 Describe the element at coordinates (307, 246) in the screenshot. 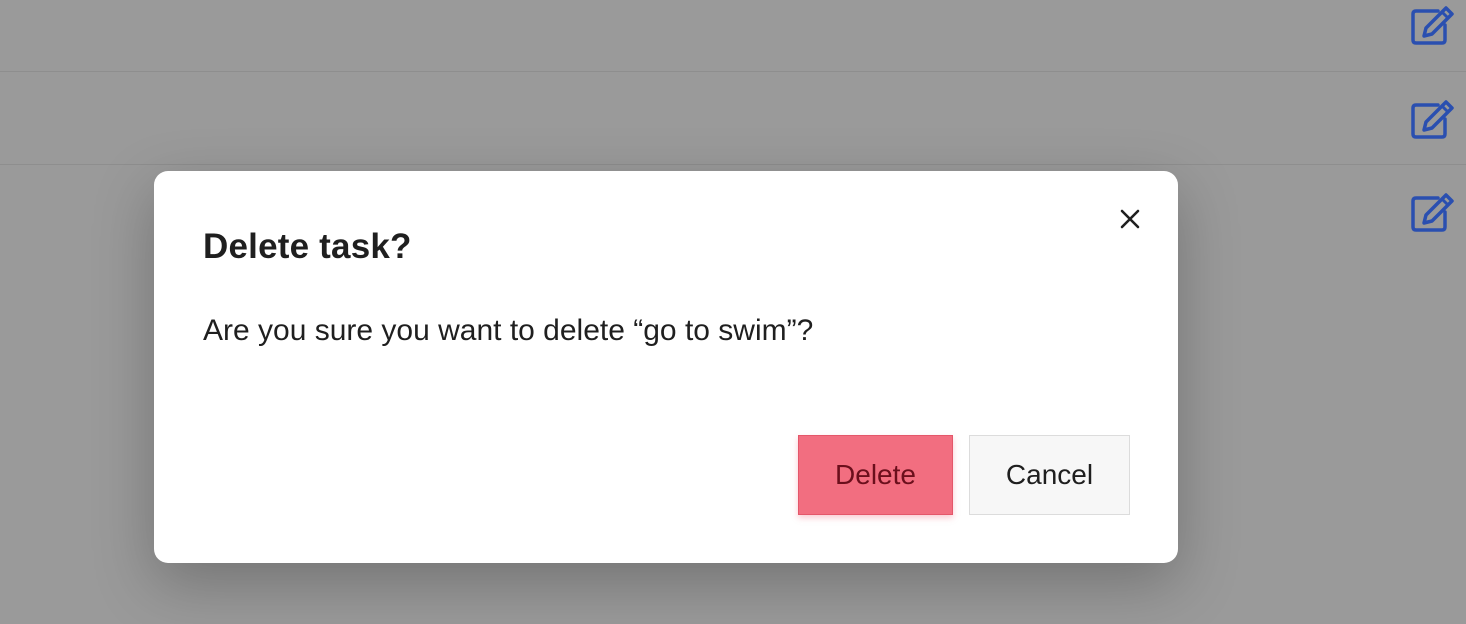

I see `dialog-title: Delete task?` at that location.